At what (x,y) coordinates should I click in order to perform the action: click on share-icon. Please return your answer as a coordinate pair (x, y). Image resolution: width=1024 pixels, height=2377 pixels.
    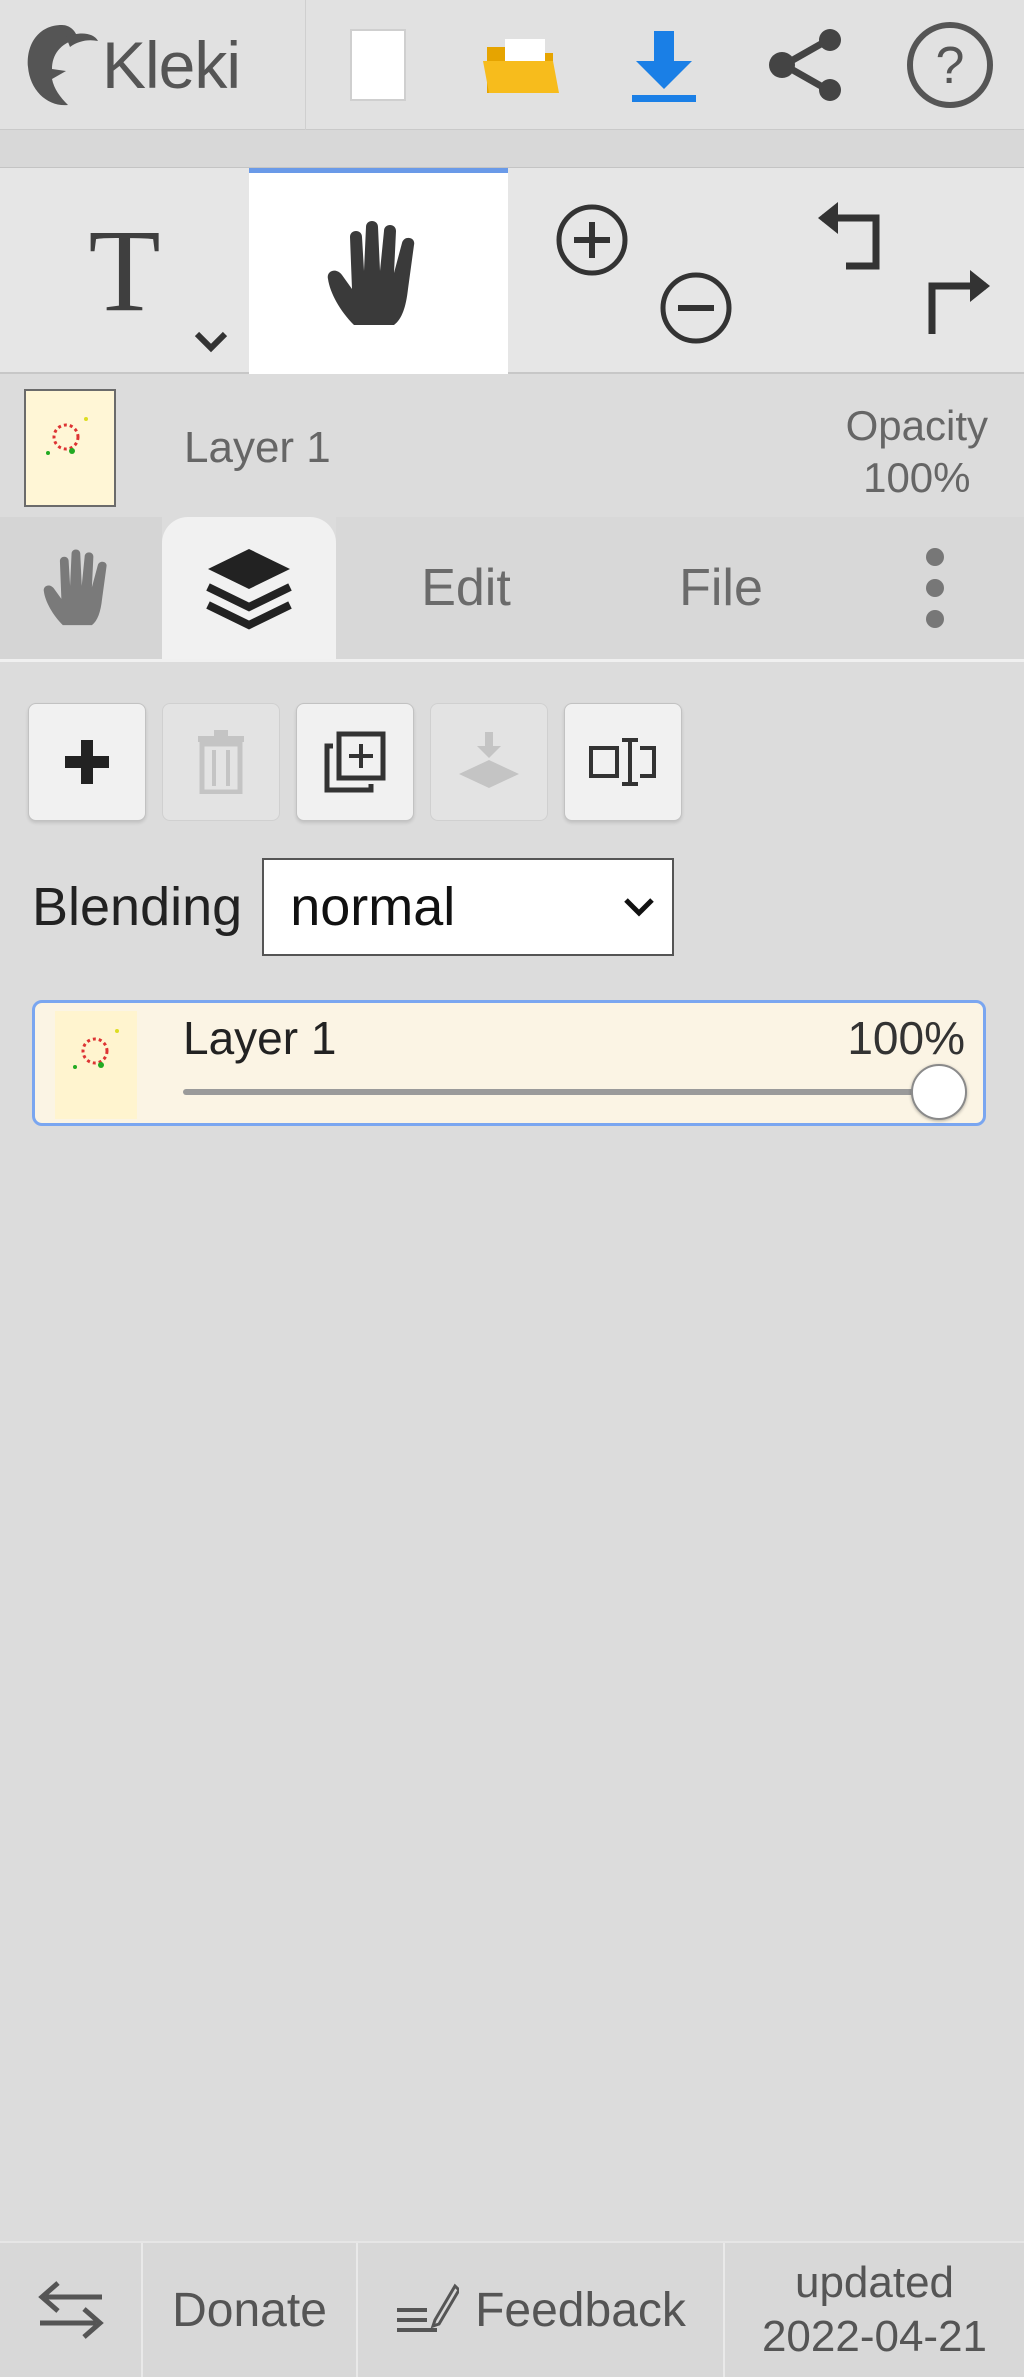
    Looking at the image, I should click on (804, 64).